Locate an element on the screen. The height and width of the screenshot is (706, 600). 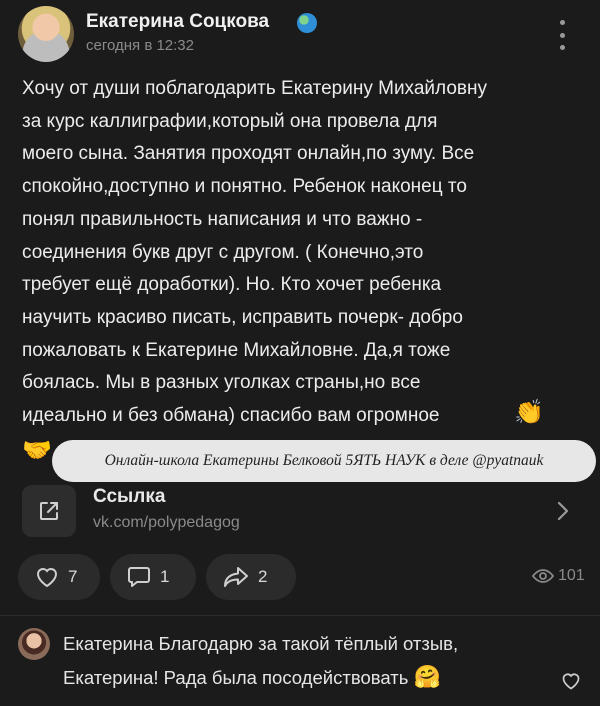
comment-author: Екатерина is located at coordinates (108, 643).